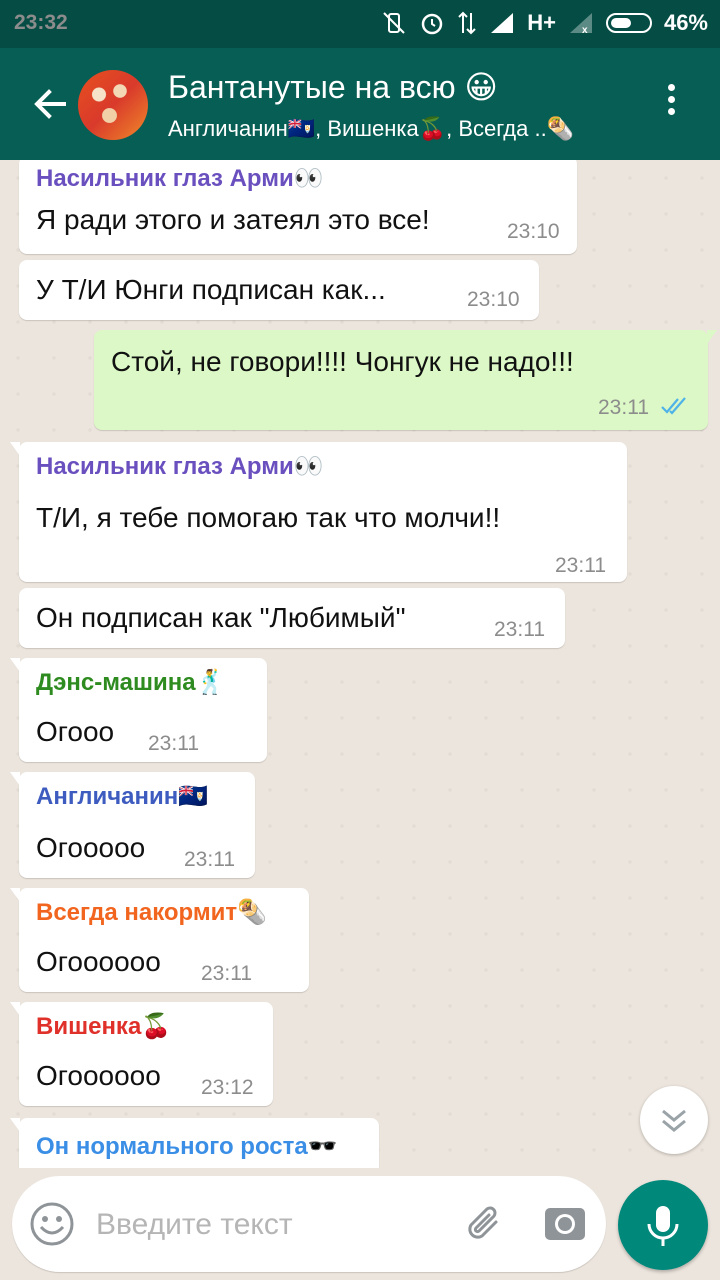 This screenshot has width=720, height=1280. Describe the element at coordinates (394, 23) in the screenshot. I see `vibrate-off-icon` at that location.